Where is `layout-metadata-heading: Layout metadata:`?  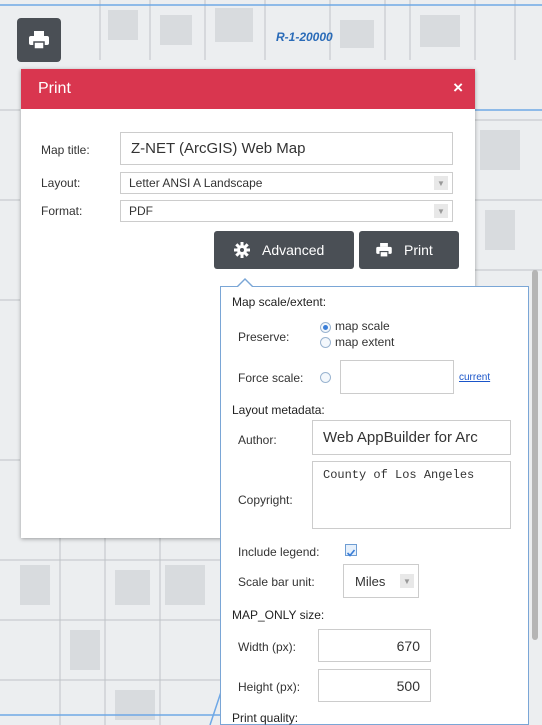 layout-metadata-heading: Layout metadata: is located at coordinates (278, 410).